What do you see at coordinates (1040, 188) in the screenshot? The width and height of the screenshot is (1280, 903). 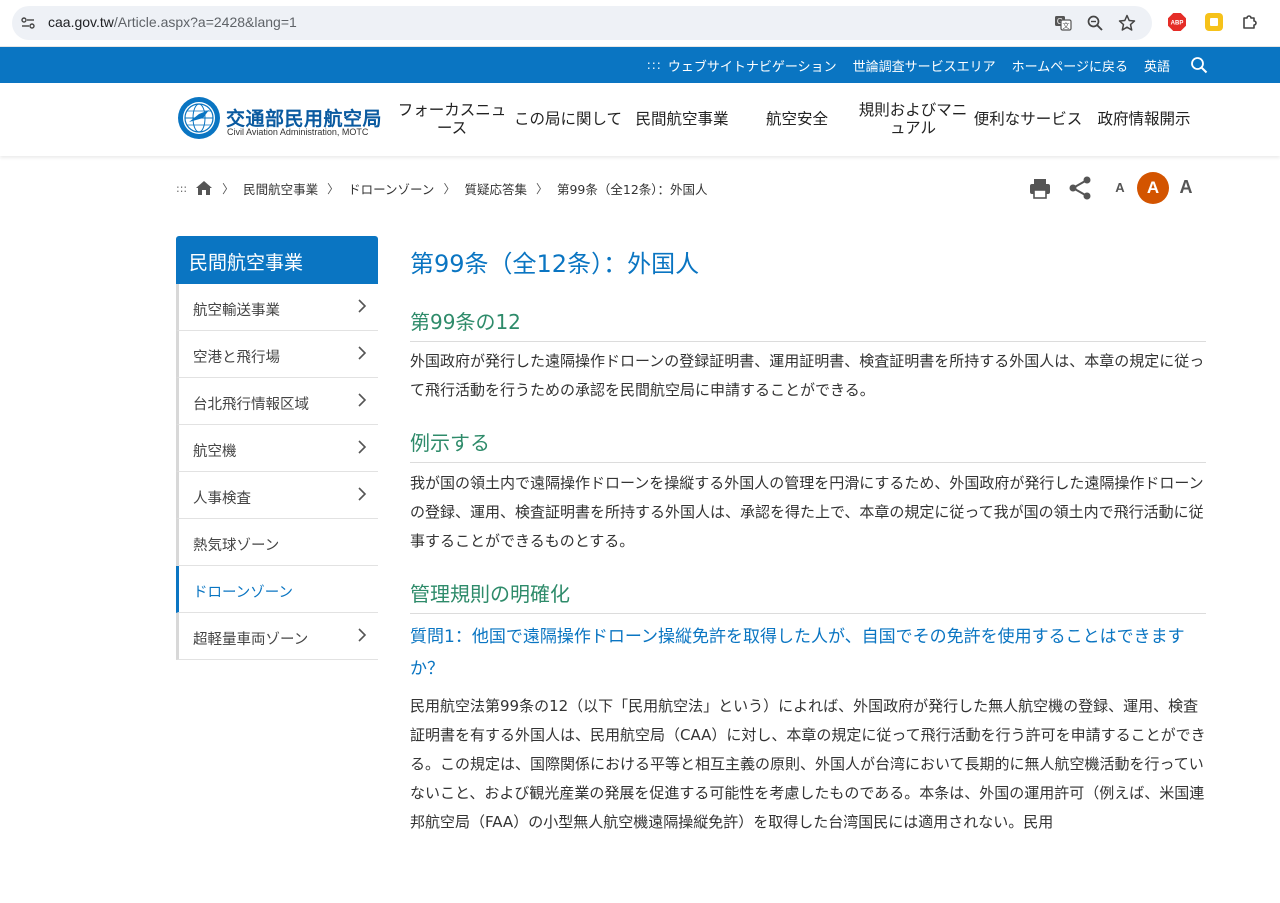 I see `print-icon` at bounding box center [1040, 188].